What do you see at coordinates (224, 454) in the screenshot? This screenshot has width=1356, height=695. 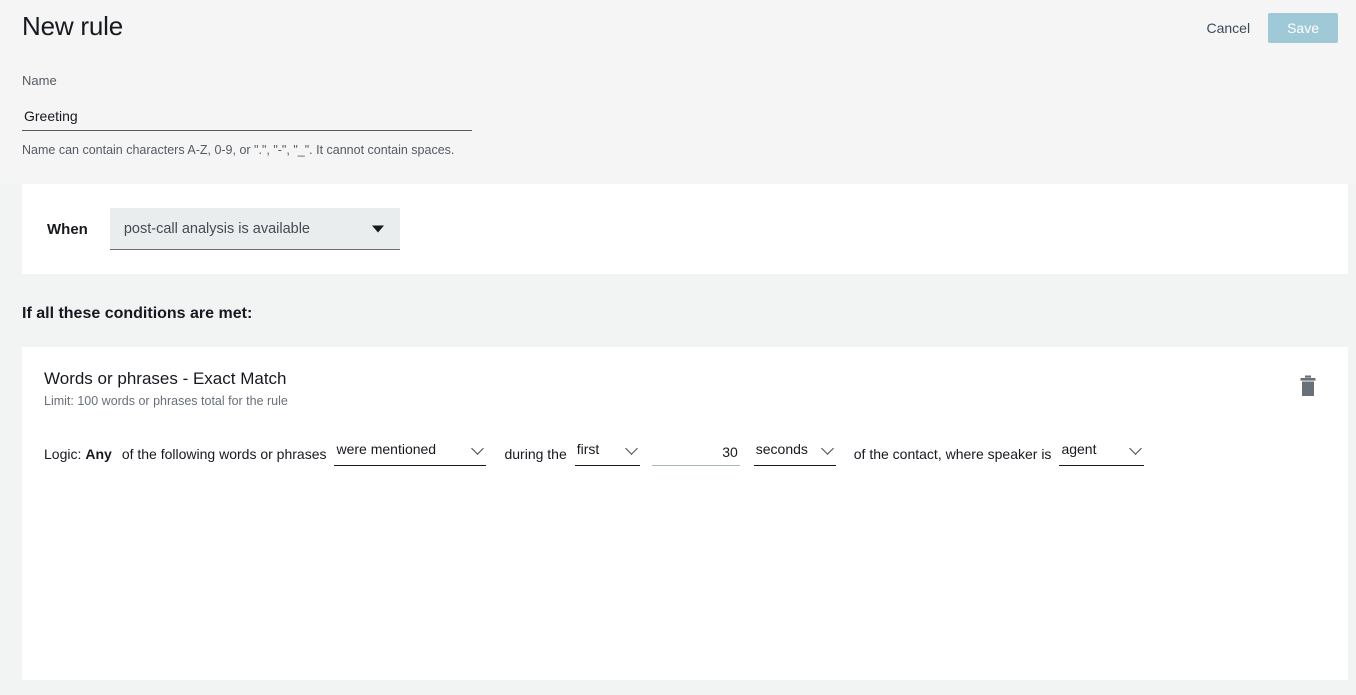 I see `logic-middle-text: of the following words or phrases` at bounding box center [224, 454].